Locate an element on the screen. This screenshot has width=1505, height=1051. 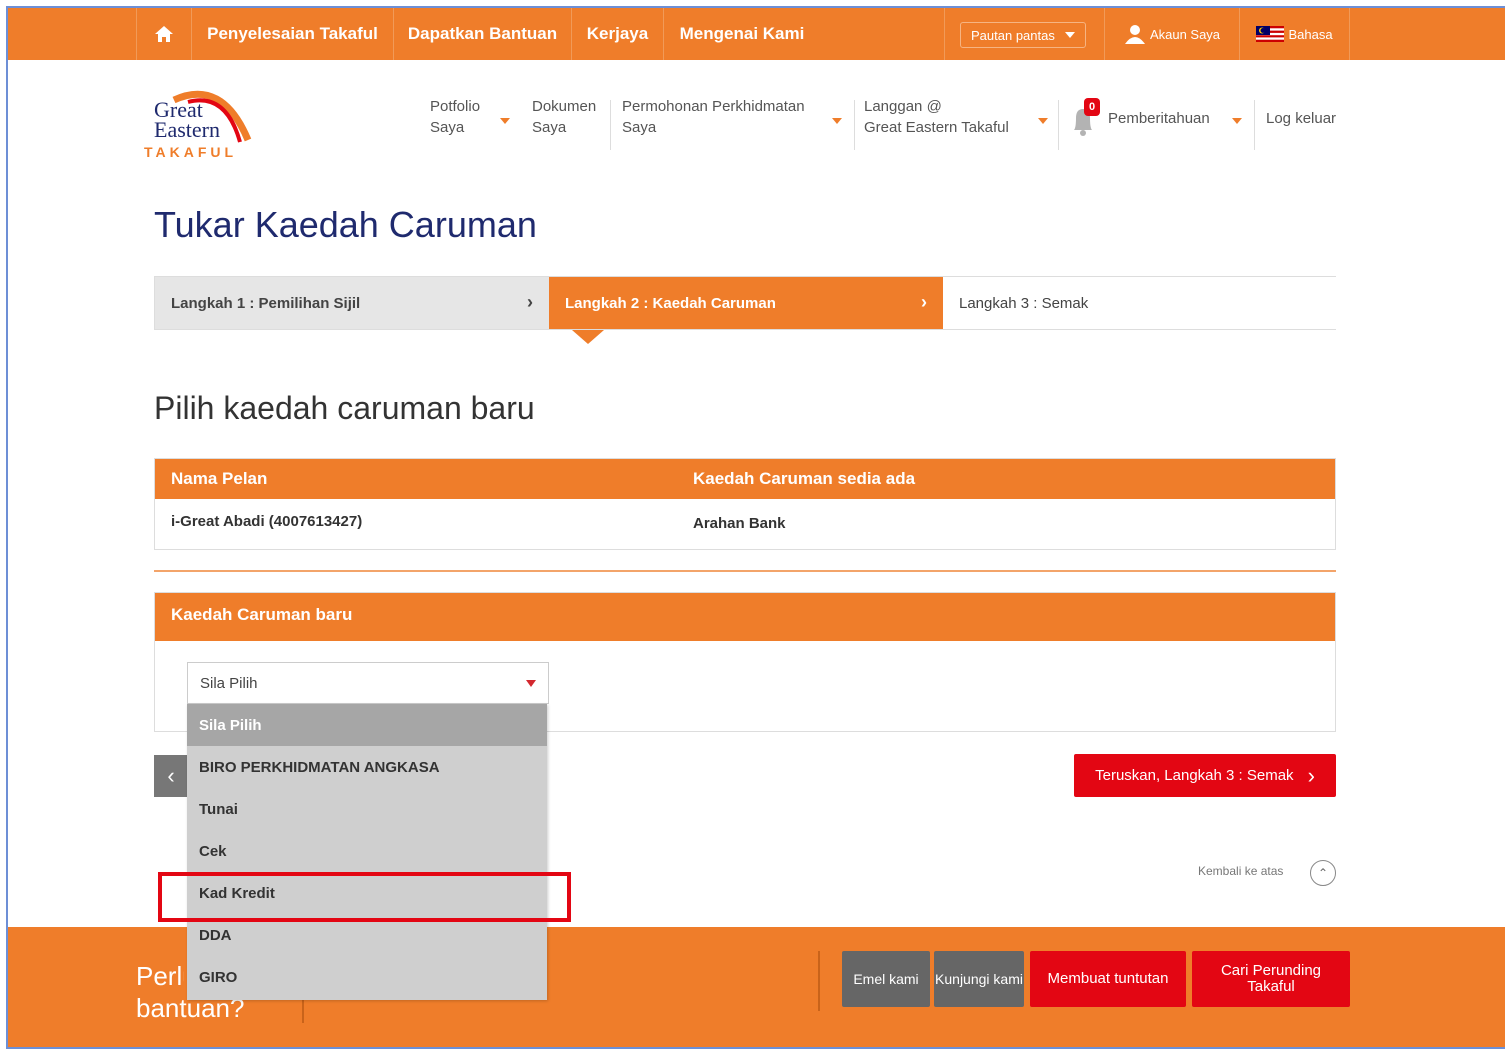
header-current-method: Kaedah Caruman sedia ada is located at coordinates (804, 478).